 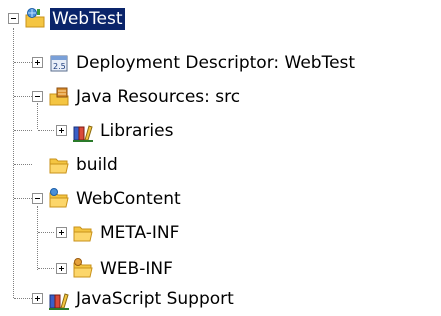 I want to click on tree-item-libraries: Libraries, so click(x=220, y=131).